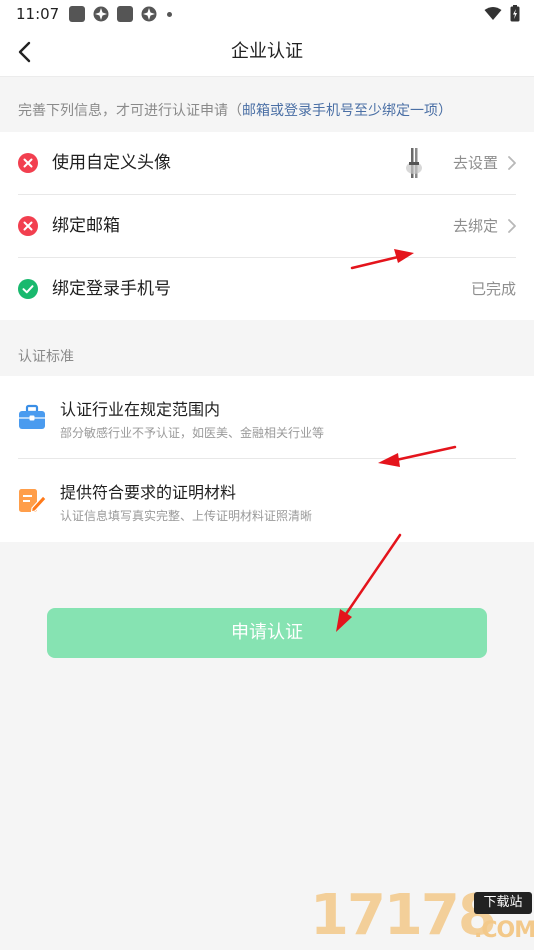 This screenshot has width=534, height=950. I want to click on requirement-row-avatar: 使用自定义头像 去设置, so click(267, 163).